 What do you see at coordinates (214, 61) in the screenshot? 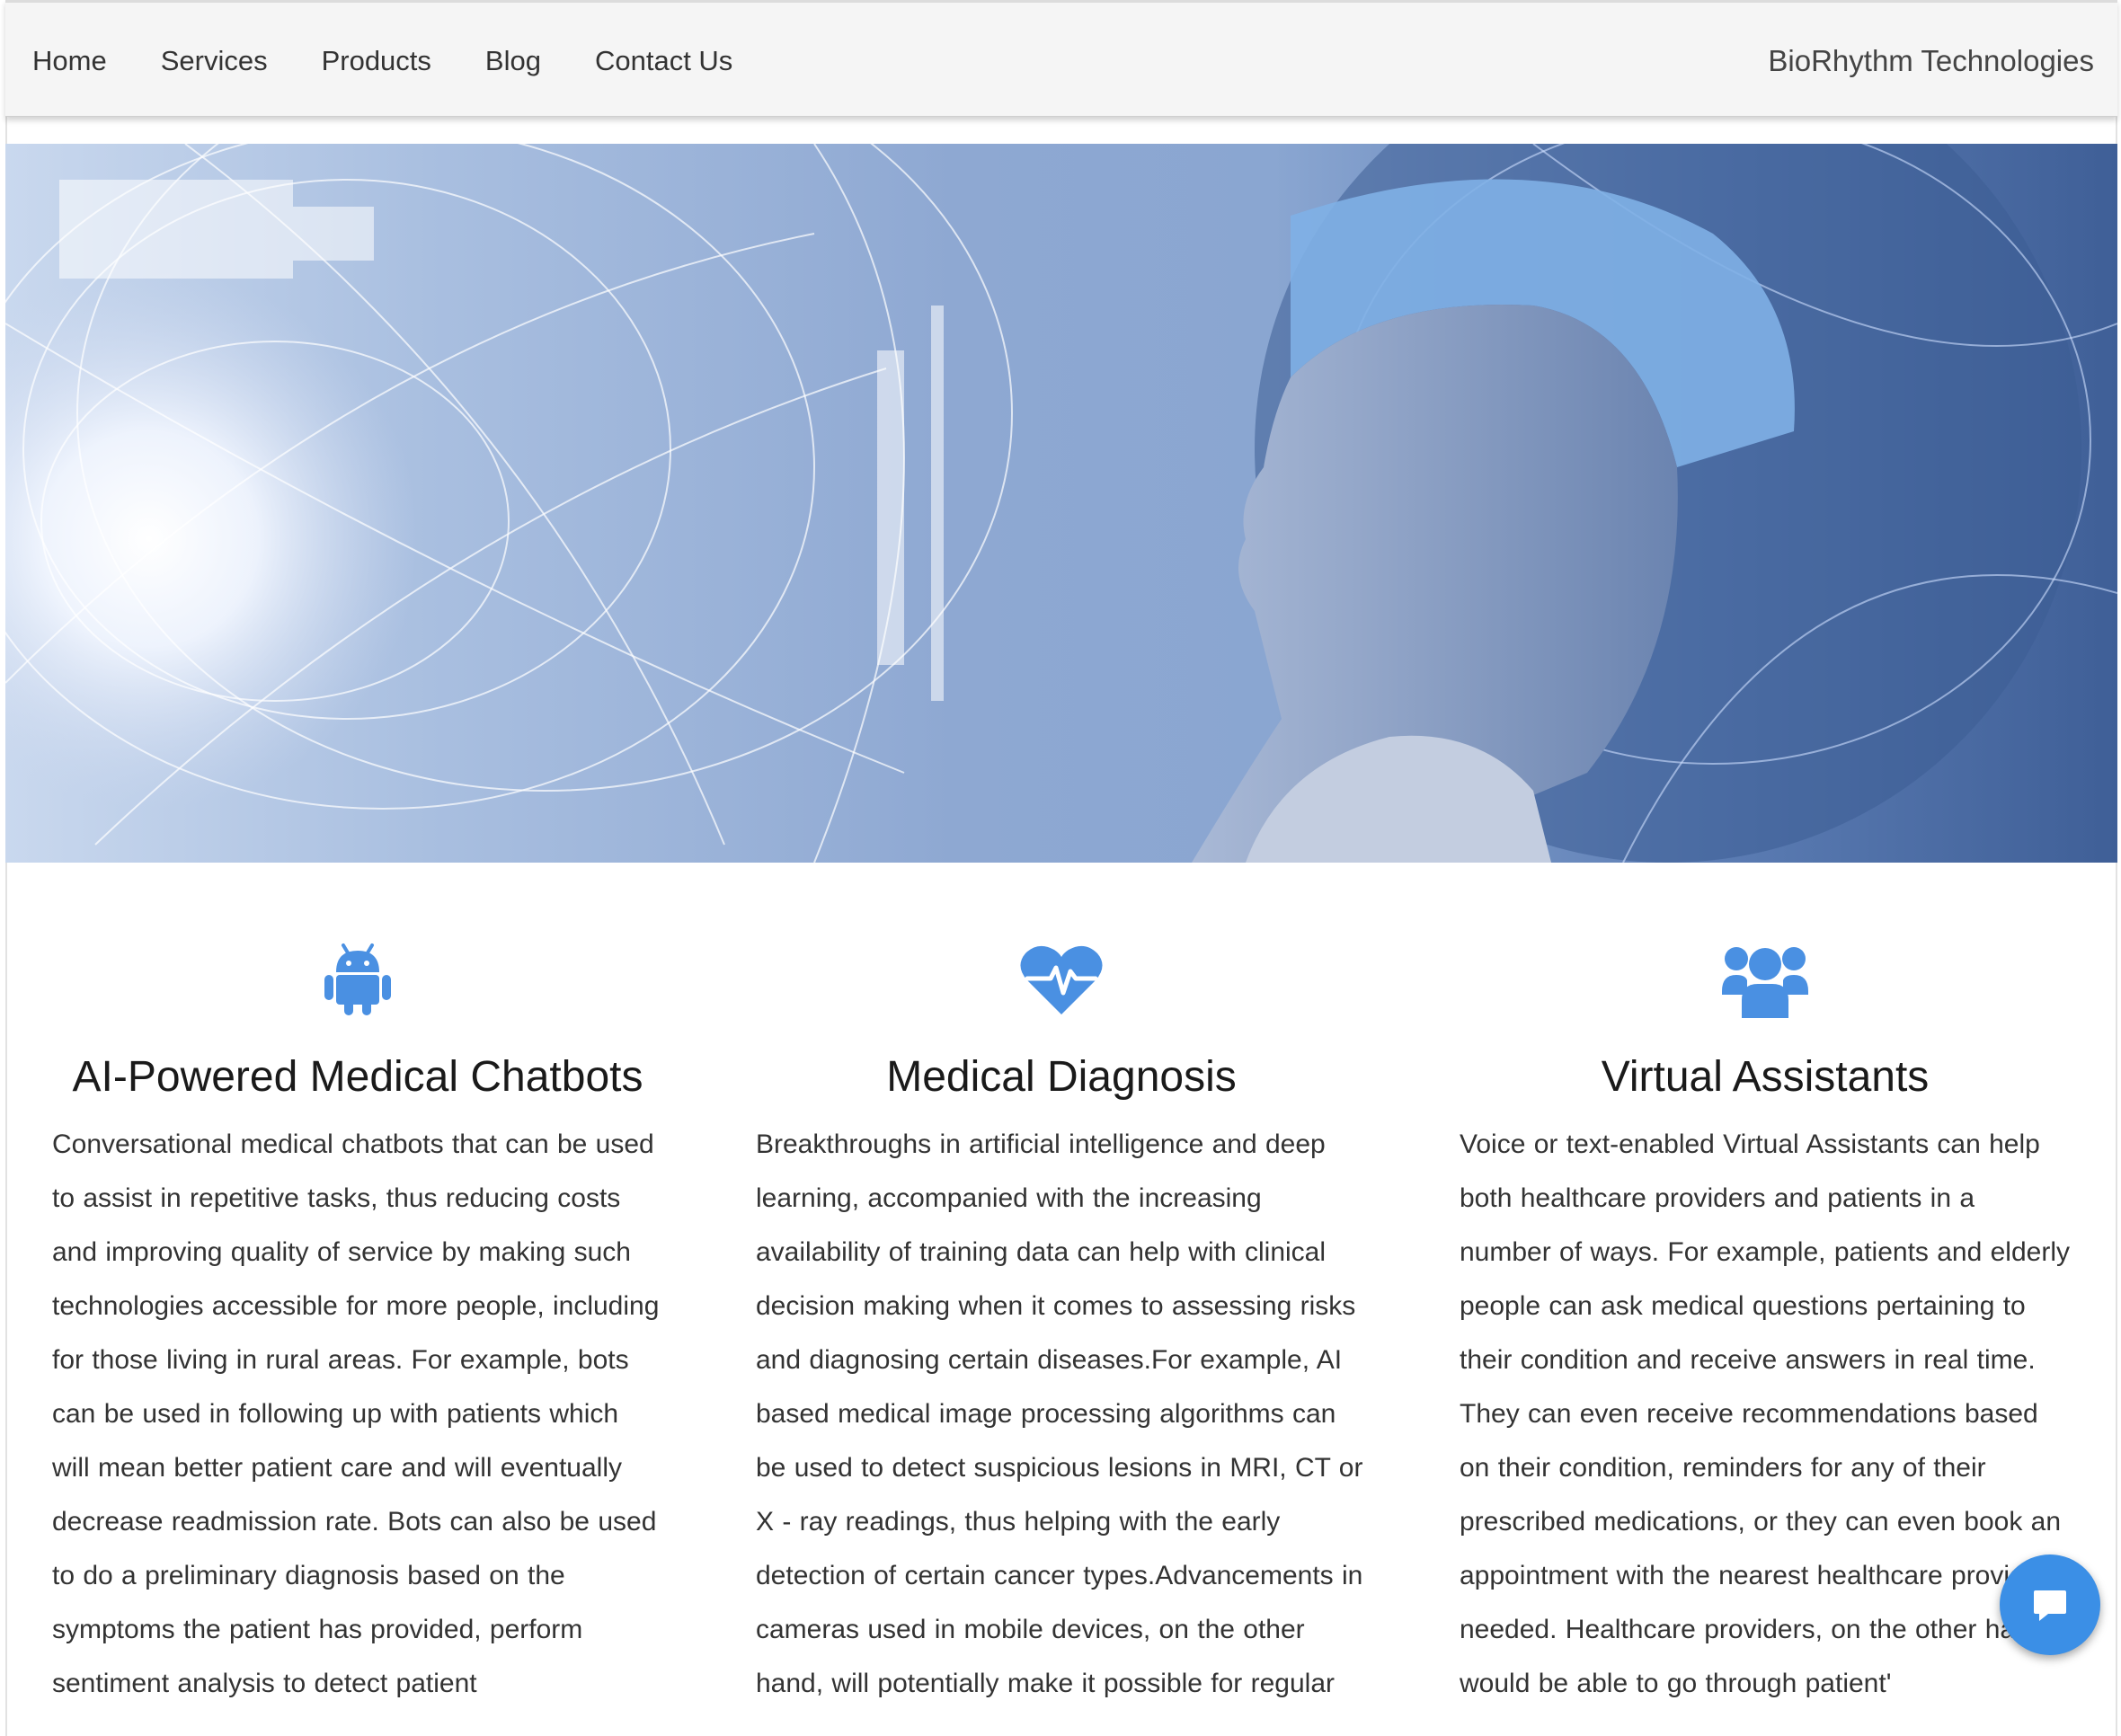
I see `nav-services-link: Services` at bounding box center [214, 61].